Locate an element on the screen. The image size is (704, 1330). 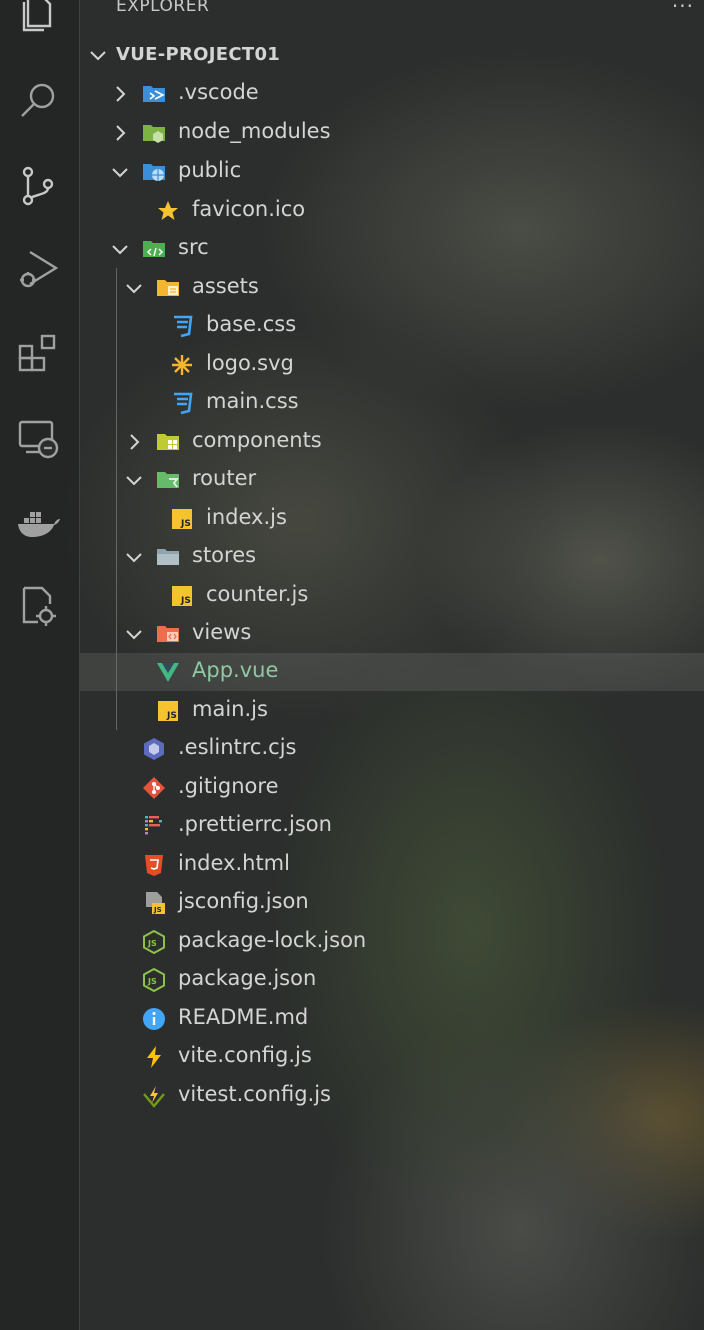
root-folder-label: VUE-PROJECT01 is located at coordinates (198, 54).